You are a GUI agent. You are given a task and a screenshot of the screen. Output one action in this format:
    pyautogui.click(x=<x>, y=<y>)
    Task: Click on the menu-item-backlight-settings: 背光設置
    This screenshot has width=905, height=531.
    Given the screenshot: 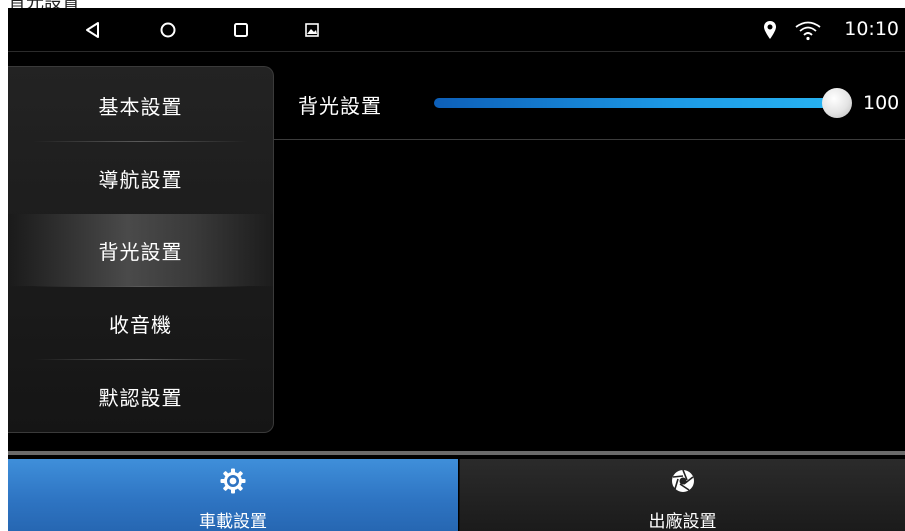 What is the action you would take?
    pyautogui.click(x=140, y=250)
    